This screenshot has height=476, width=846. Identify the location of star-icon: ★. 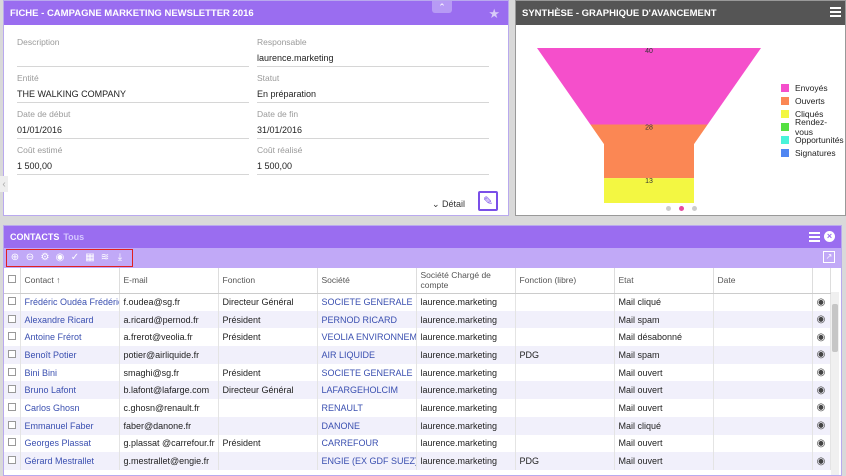
(494, 14).